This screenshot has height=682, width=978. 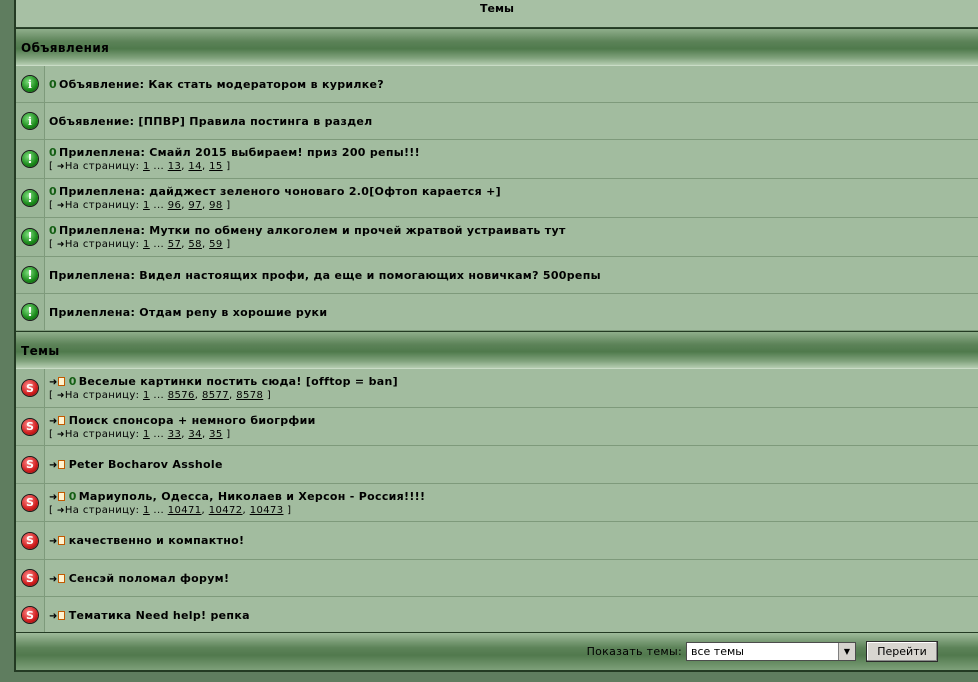 What do you see at coordinates (902, 651) in the screenshot?
I see `go-button: Перейти` at bounding box center [902, 651].